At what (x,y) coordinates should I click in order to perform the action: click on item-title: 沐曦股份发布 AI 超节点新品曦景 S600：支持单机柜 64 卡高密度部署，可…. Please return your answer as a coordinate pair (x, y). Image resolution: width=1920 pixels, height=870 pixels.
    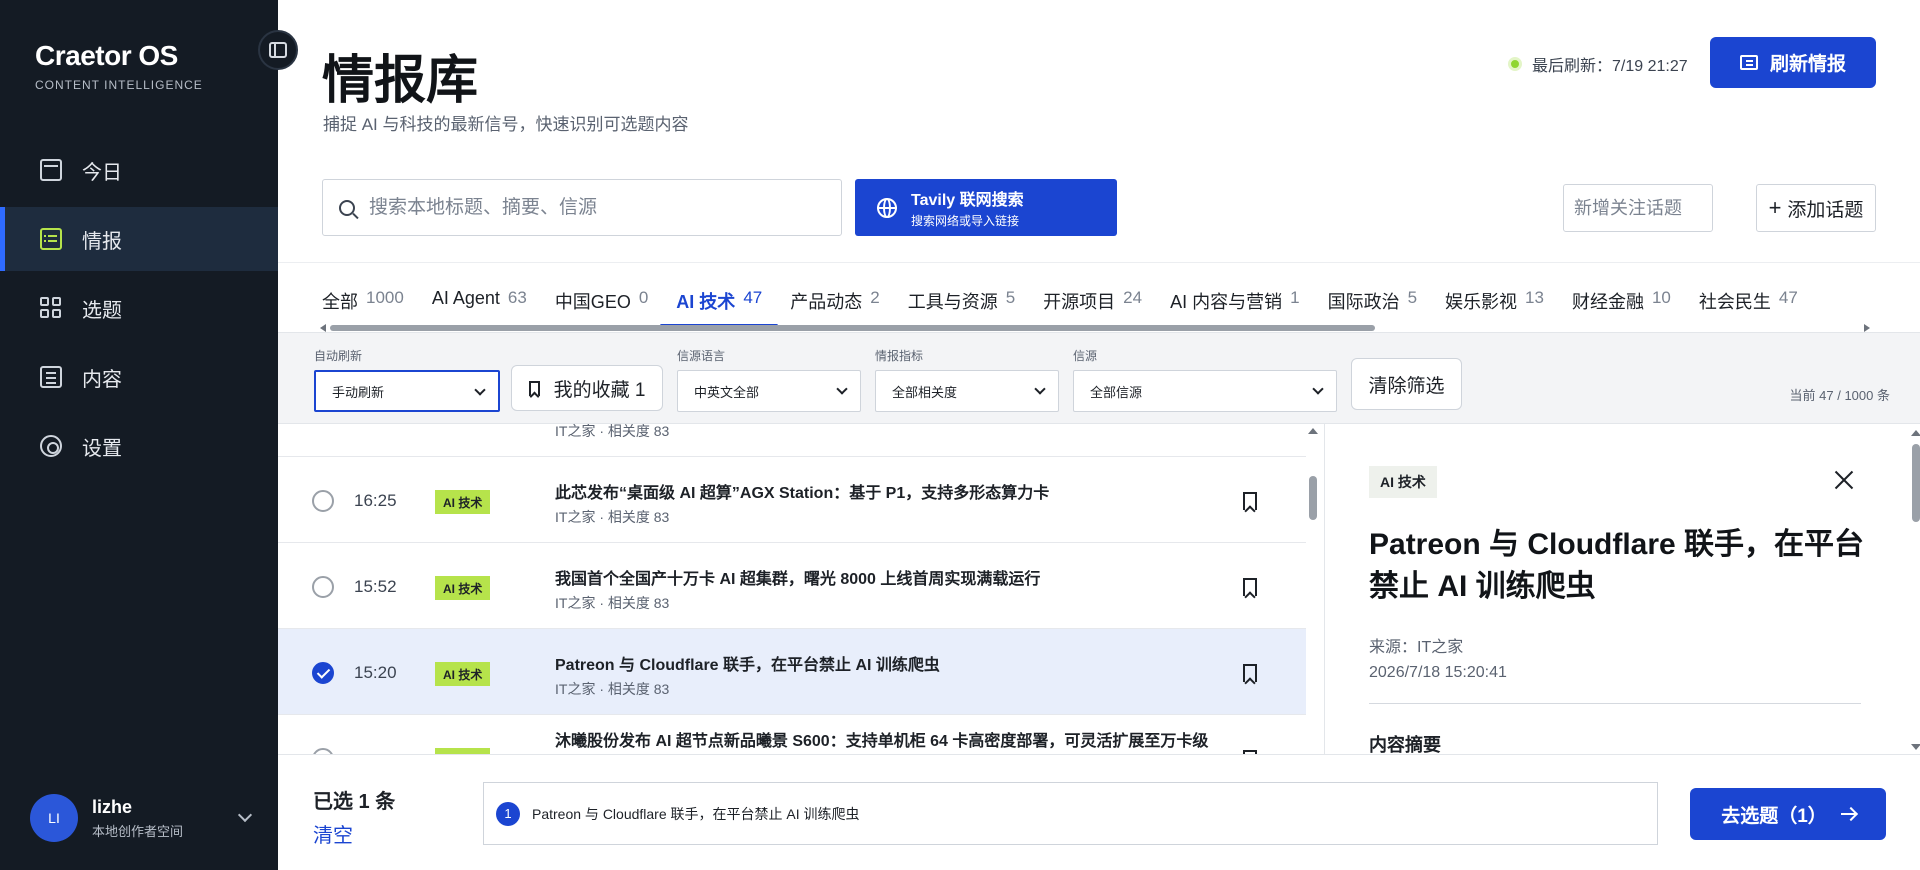
    Looking at the image, I should click on (905, 739).